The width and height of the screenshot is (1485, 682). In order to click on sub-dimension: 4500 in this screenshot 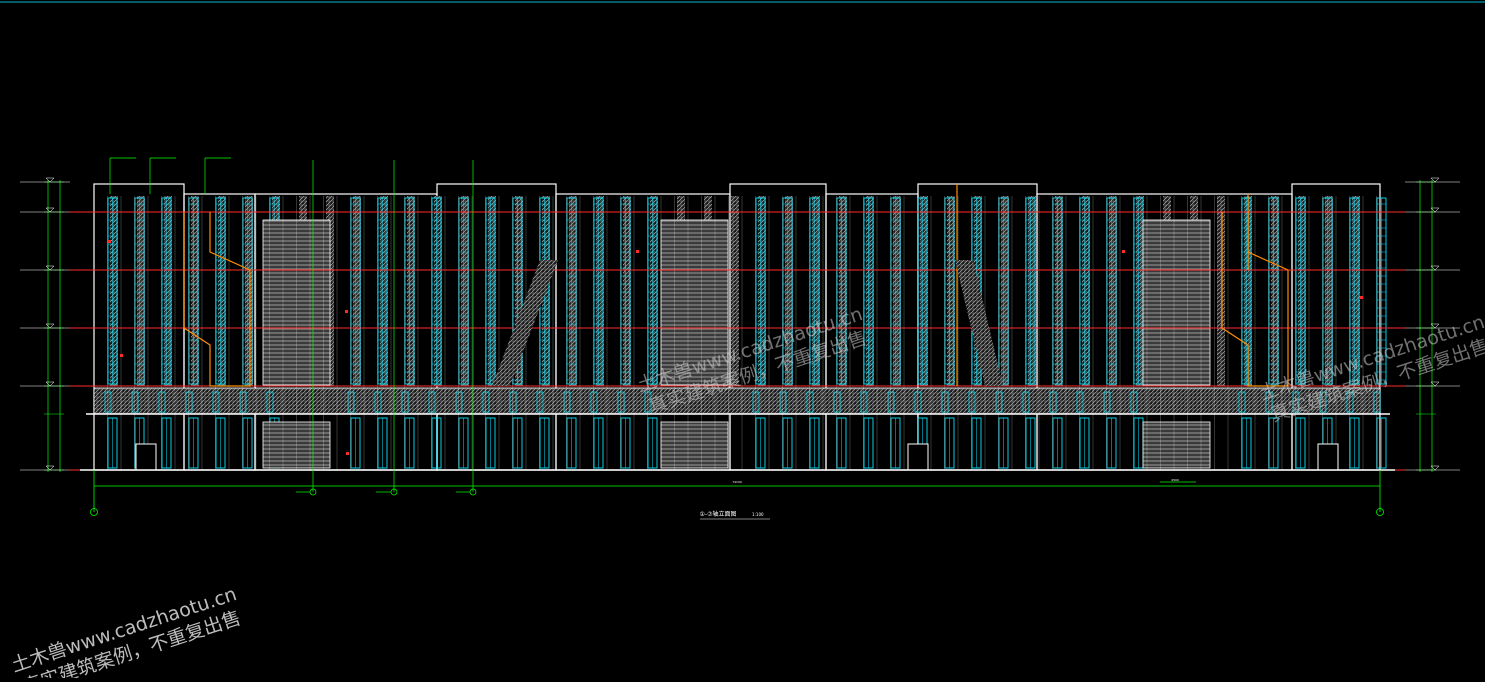, I will do `click(1175, 480)`.